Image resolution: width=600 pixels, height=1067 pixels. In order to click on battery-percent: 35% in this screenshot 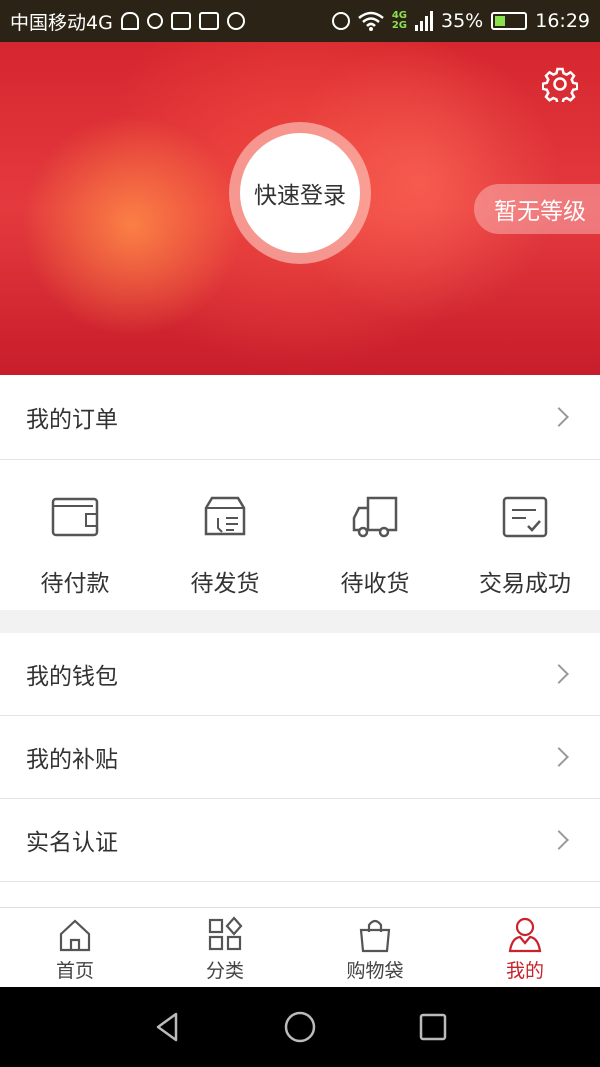, I will do `click(462, 21)`.